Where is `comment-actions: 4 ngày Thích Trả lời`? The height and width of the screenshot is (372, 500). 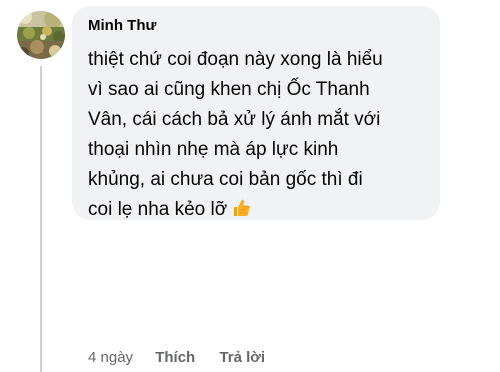 comment-actions: 4 ngày Thích Trả lời is located at coordinates (176, 358).